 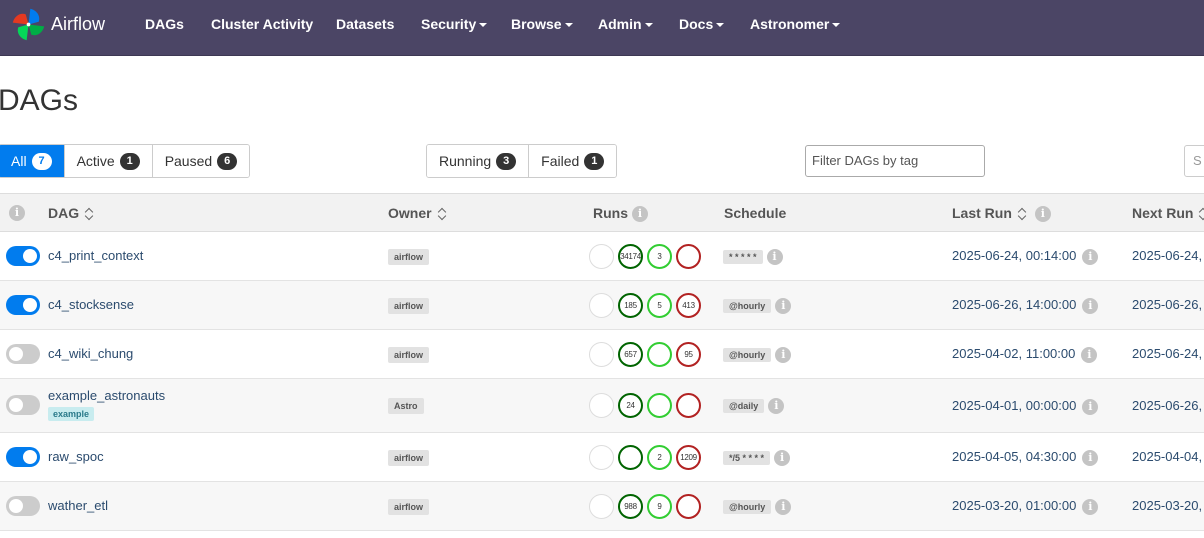 I want to click on last-run-link: 2025-06-26, 14:00:00, so click(x=1014, y=304).